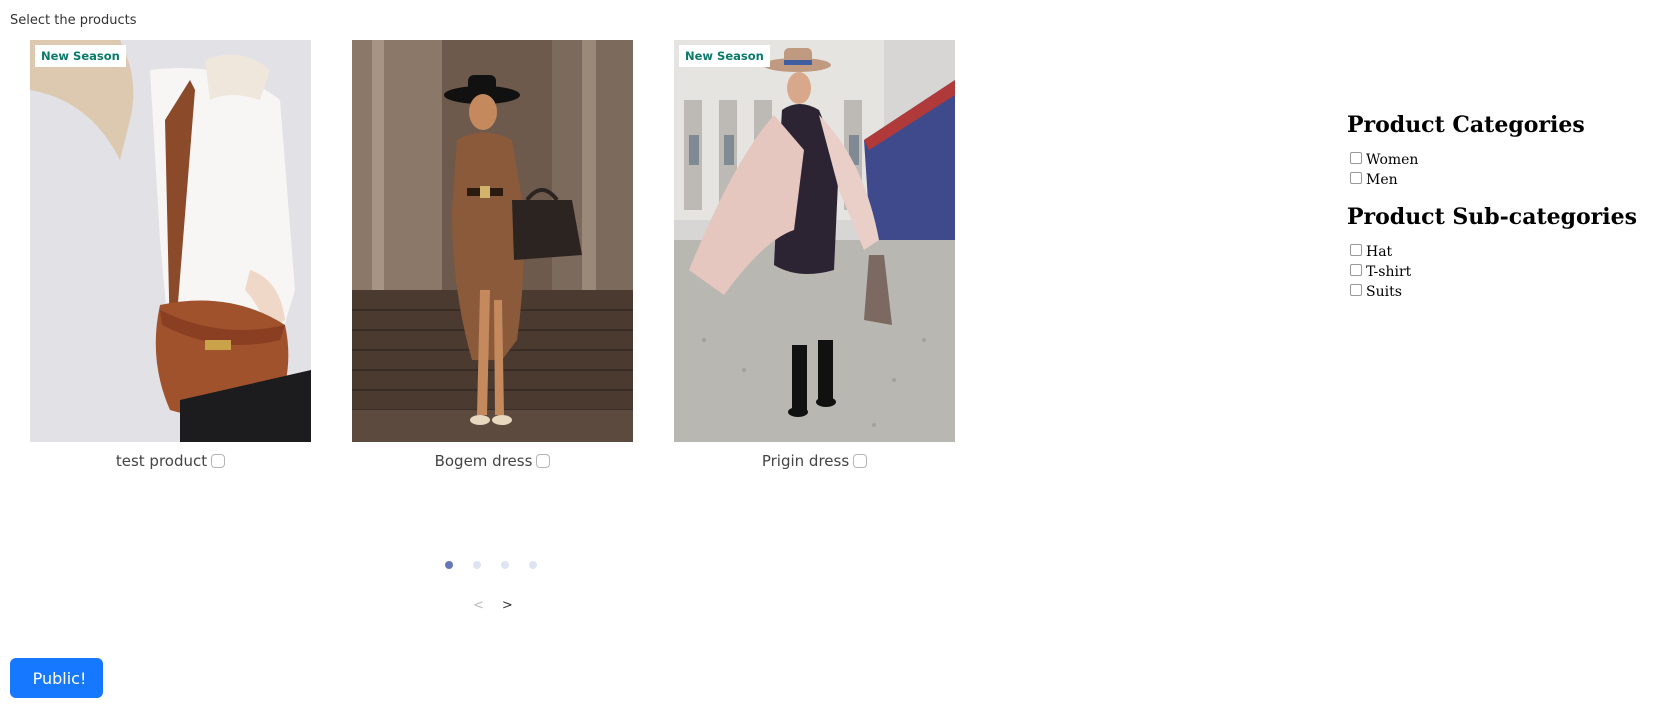 Image resolution: width=1663 pixels, height=719 pixels. Describe the element at coordinates (483, 461) in the screenshot. I see `product-name: Bogem dress` at that location.